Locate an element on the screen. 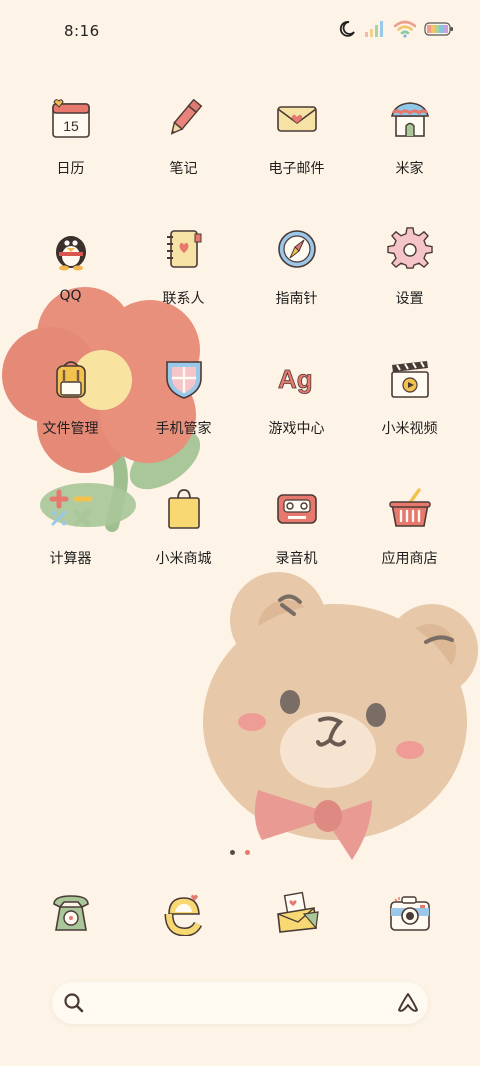 The height and width of the screenshot is (1066, 480). wifi-icon is located at coordinates (405, 31).